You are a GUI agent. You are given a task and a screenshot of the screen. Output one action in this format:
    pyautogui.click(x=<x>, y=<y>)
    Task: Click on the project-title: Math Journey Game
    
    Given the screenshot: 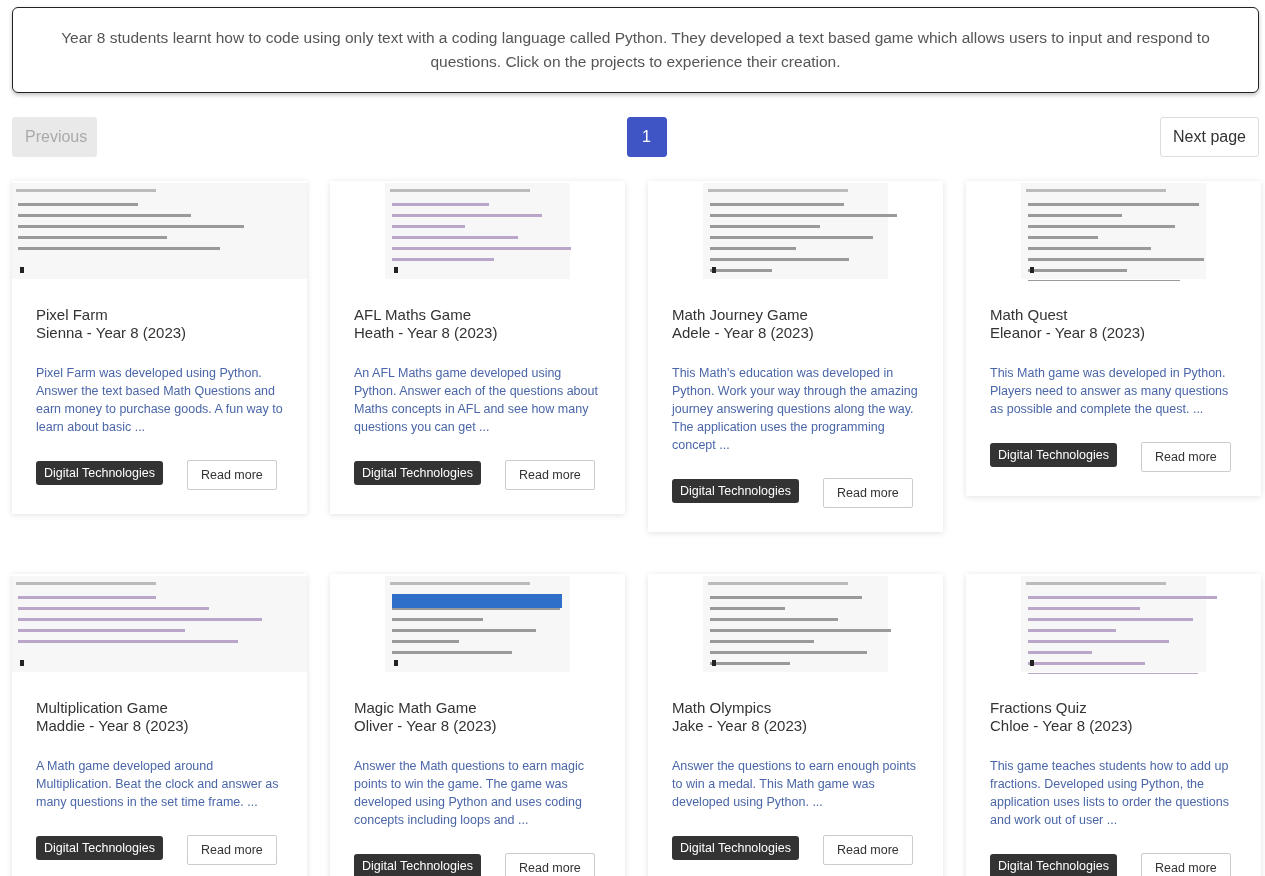 What is the action you would take?
    pyautogui.click(x=740, y=315)
    